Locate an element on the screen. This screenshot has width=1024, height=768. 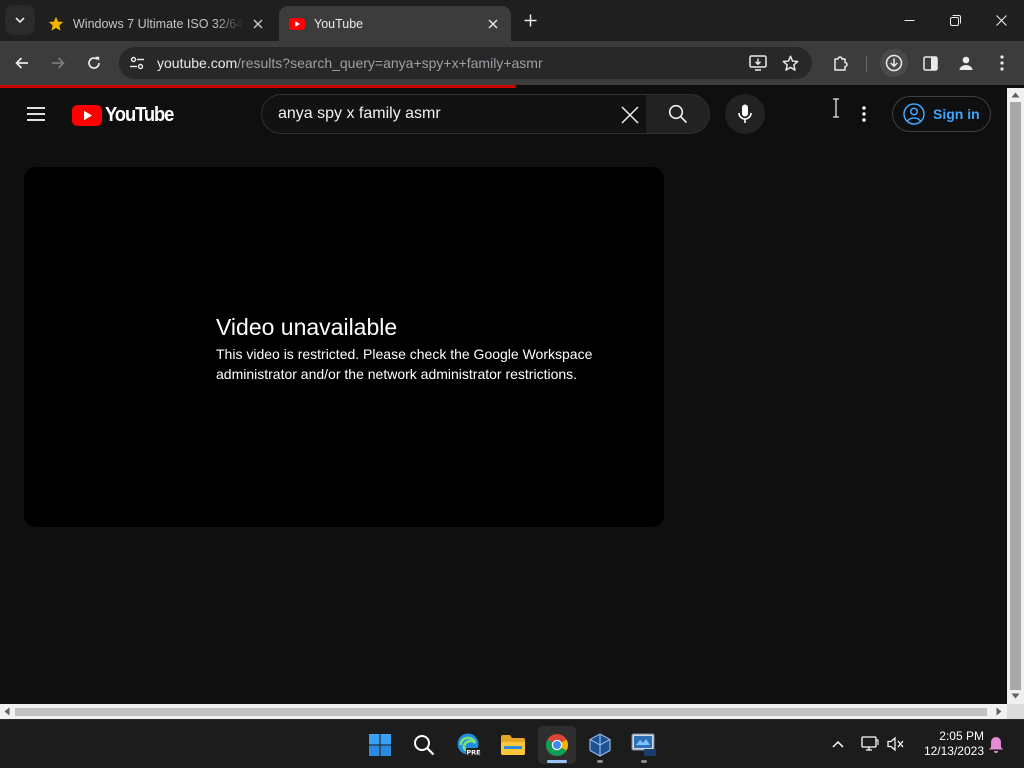
tab-windows7: Windows 7 Ultimate ISO 32/64 is located at coordinates (157, 23).